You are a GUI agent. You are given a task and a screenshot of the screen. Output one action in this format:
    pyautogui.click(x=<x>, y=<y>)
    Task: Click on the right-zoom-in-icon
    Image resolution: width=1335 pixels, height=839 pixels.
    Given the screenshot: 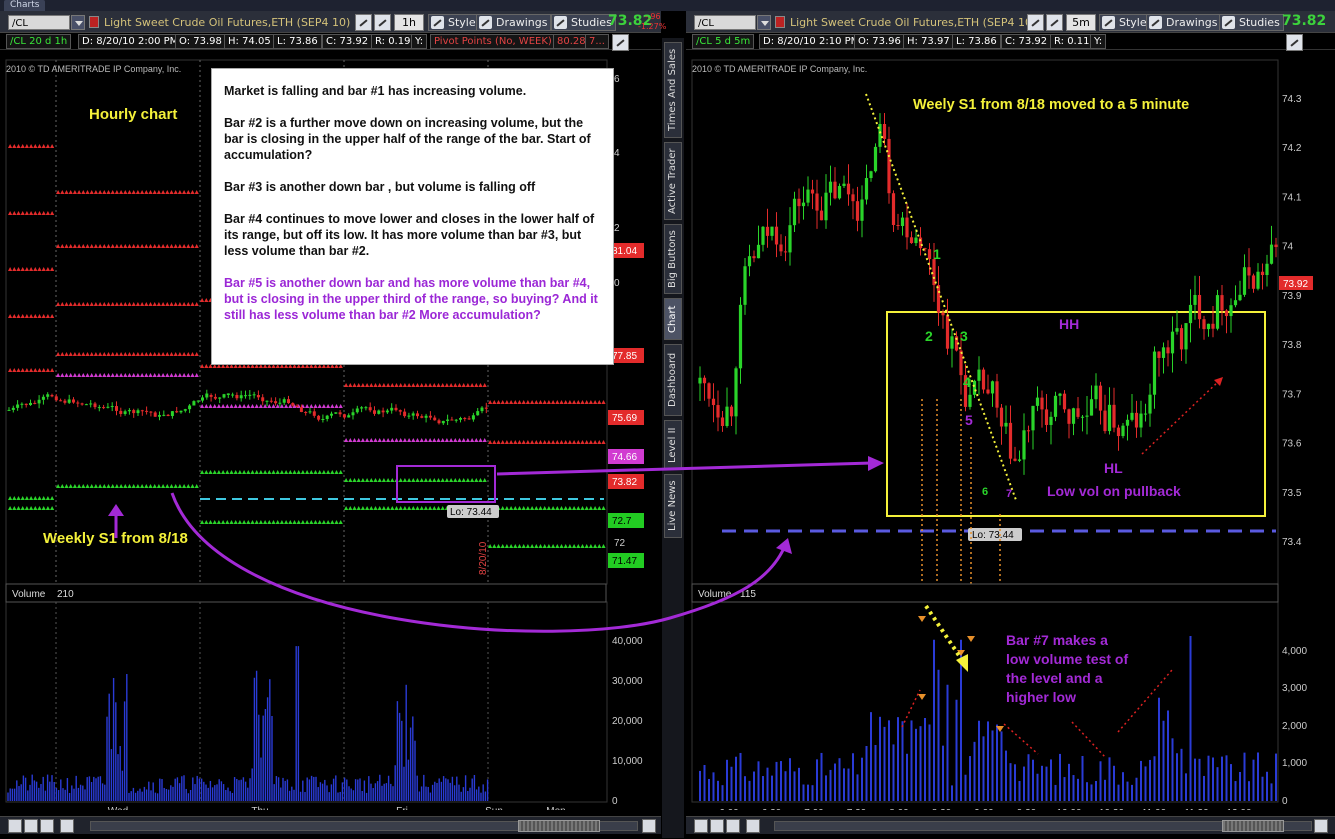 What is the action you would take?
    pyautogui.click(x=701, y=826)
    